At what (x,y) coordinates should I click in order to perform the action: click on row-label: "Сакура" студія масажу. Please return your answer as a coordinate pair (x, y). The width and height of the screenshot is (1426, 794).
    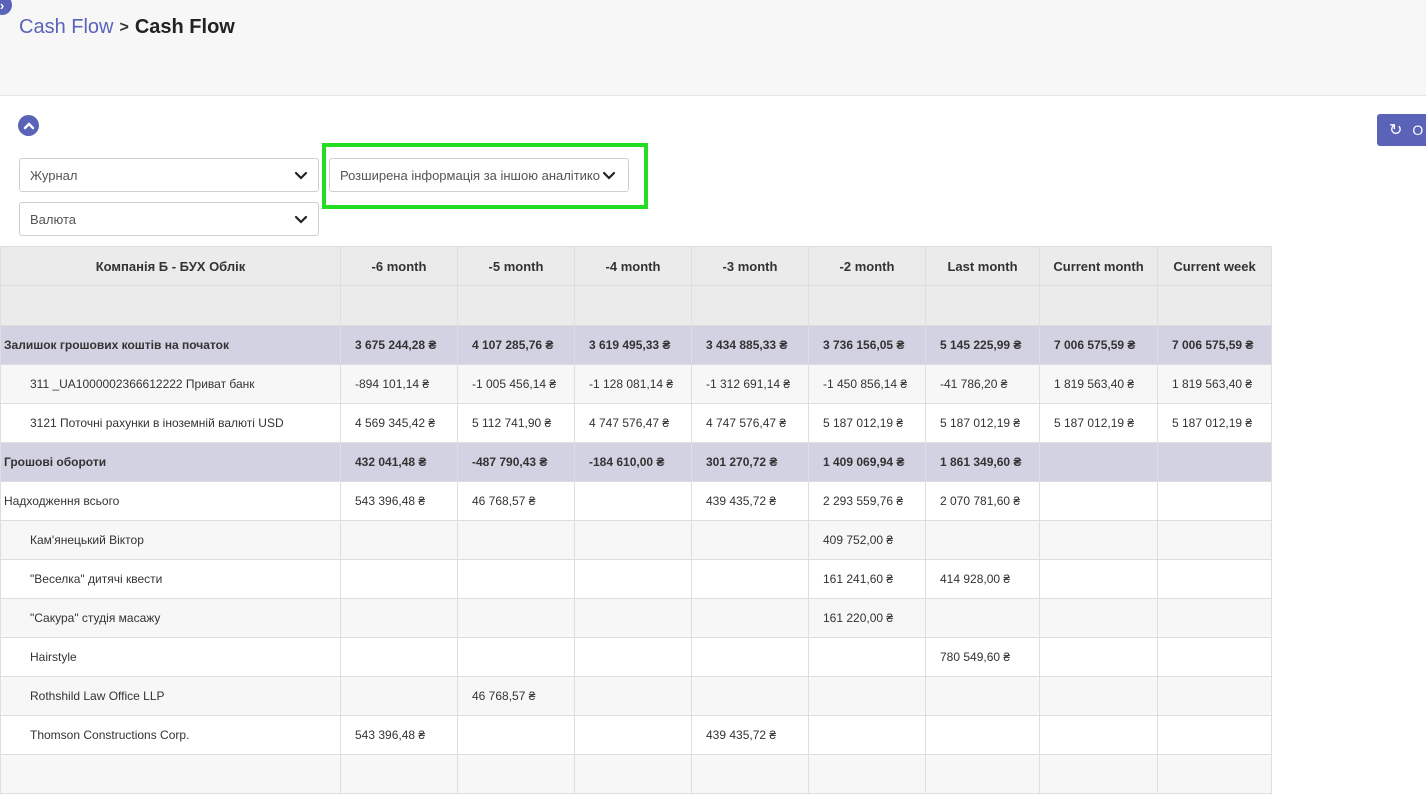
    Looking at the image, I should click on (170, 618).